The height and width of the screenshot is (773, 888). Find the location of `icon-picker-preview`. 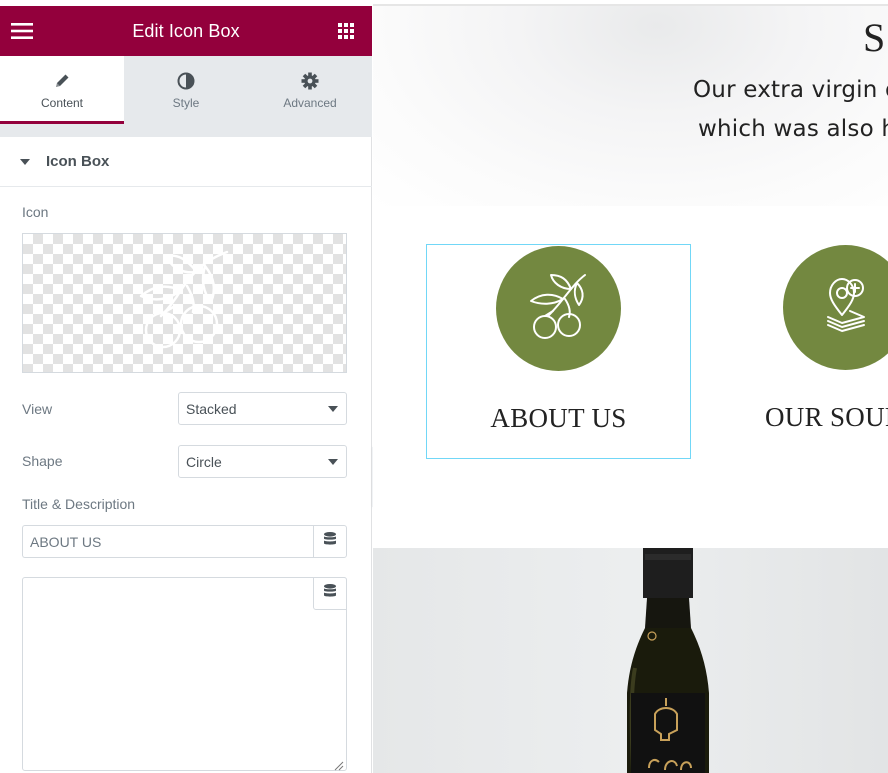

icon-picker-preview is located at coordinates (184, 303).